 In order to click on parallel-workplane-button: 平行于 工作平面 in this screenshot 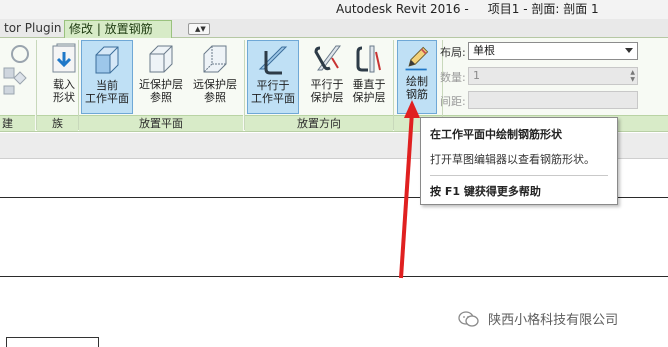, I will do `click(273, 77)`.